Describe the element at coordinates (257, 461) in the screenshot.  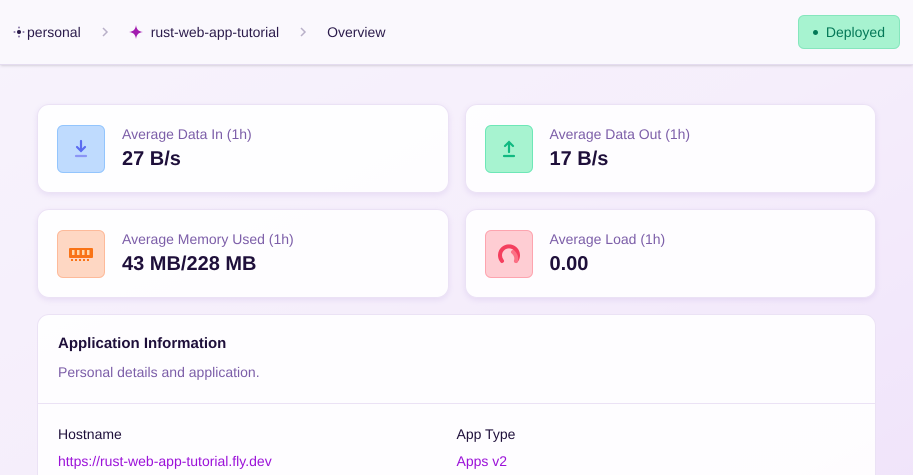
I see `field-value-link: https://rust-web-app-tutorial.fly.dev` at that location.